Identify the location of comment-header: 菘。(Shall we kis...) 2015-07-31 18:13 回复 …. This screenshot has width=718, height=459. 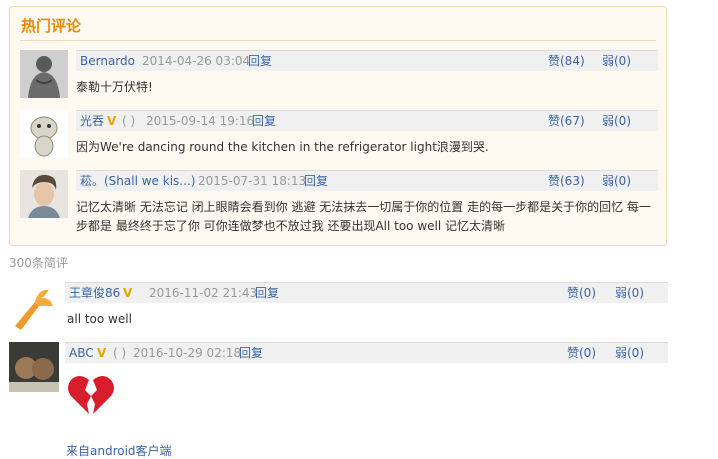
(367, 180).